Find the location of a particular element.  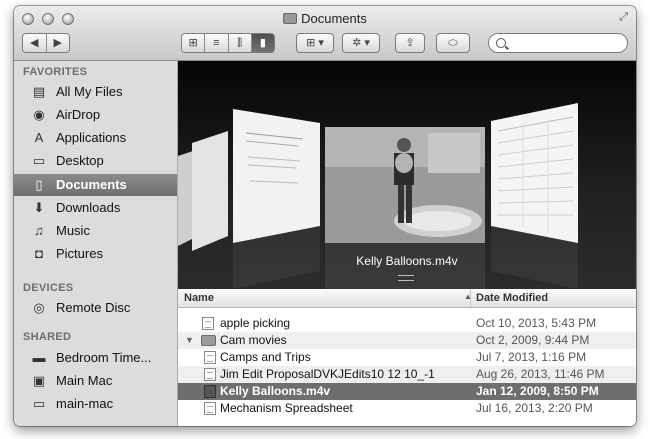

sidebar-item-documents: ▯ Documents is located at coordinates (95, 185).